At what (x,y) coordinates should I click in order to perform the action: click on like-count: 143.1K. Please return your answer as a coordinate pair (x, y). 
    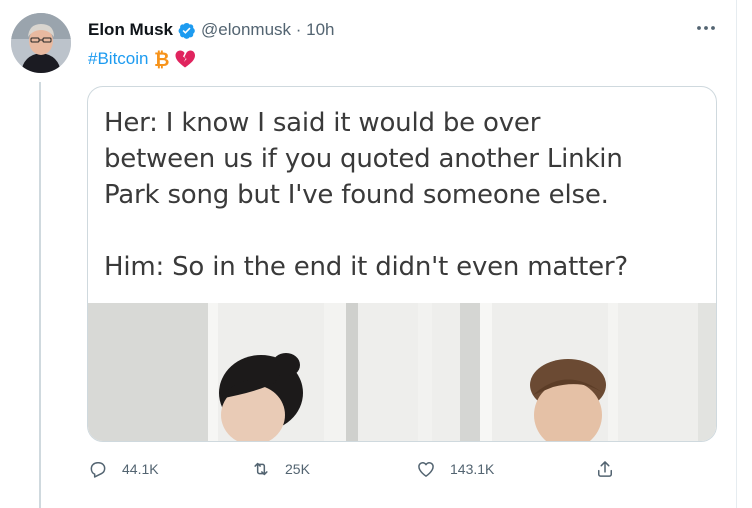
    Looking at the image, I should click on (472, 469).